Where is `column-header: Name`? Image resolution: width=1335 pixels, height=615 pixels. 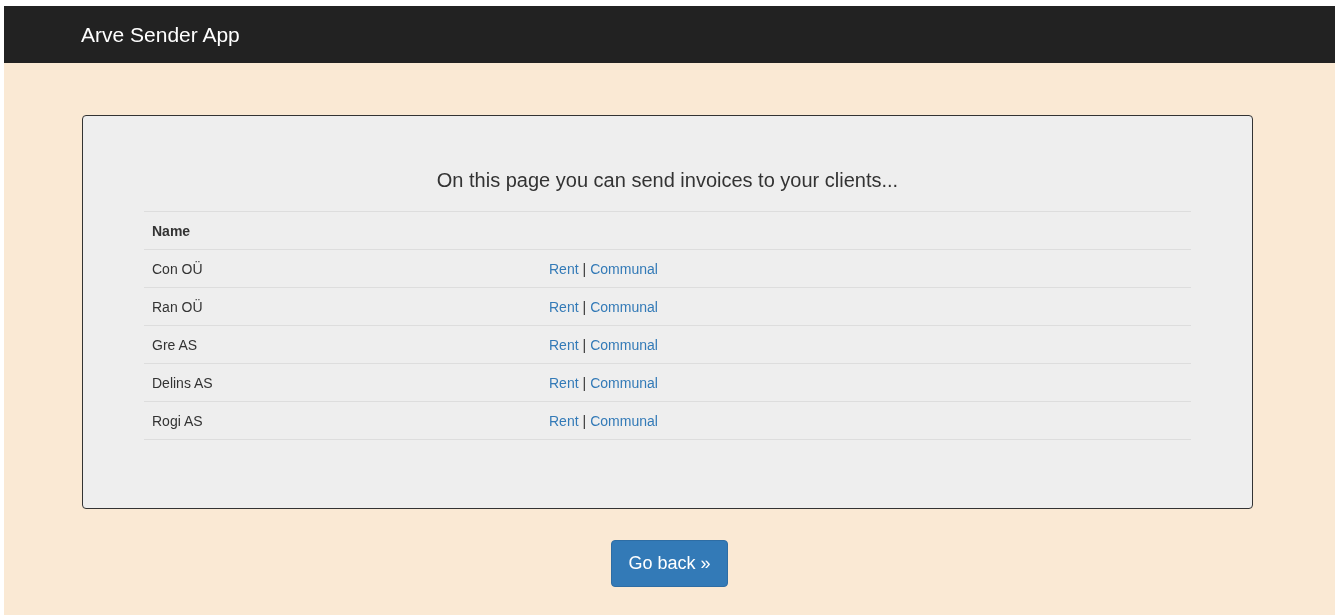
column-header: Name is located at coordinates (172, 230).